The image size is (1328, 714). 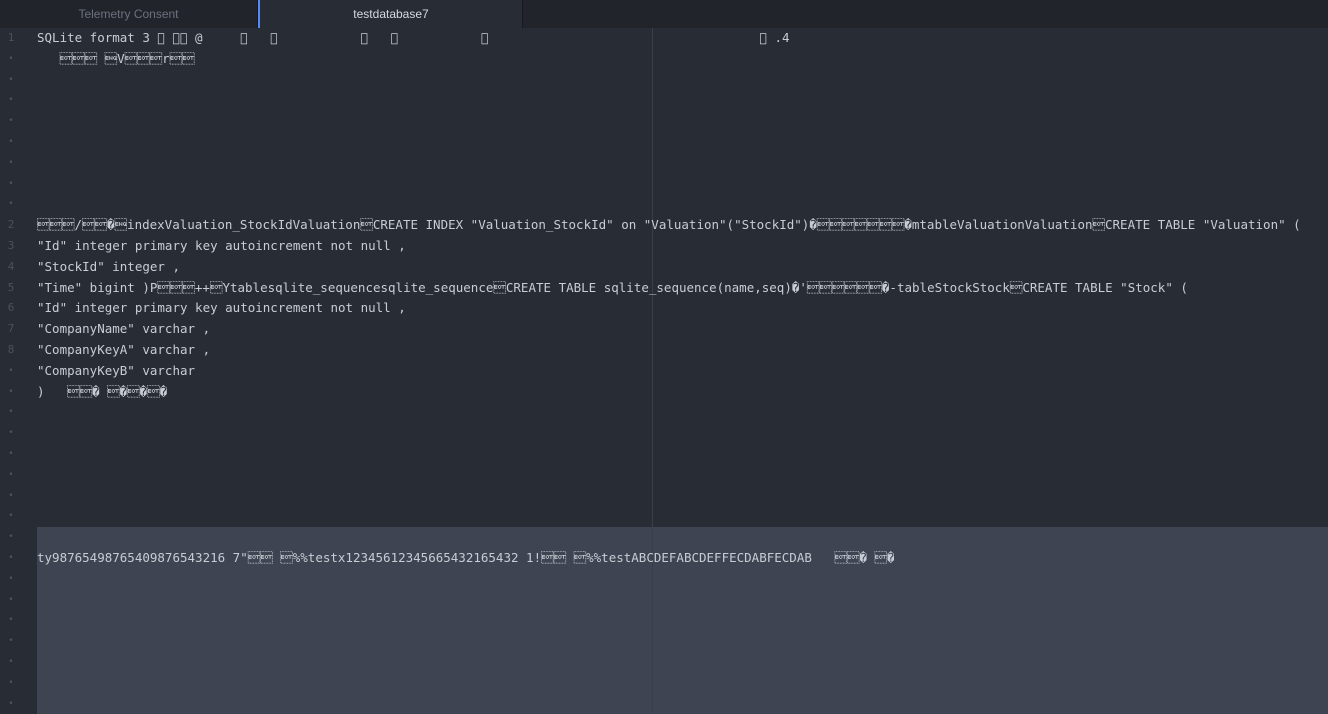 What do you see at coordinates (108, 266) in the screenshot?
I see `code-line: "StockId" integer ,` at bounding box center [108, 266].